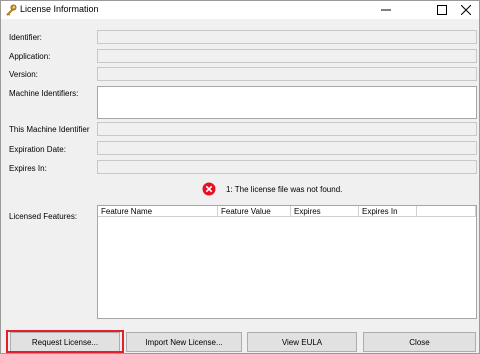 The height and width of the screenshot is (354, 480). What do you see at coordinates (254, 211) in the screenshot?
I see `column-header-feature-value: Feature Value` at bounding box center [254, 211].